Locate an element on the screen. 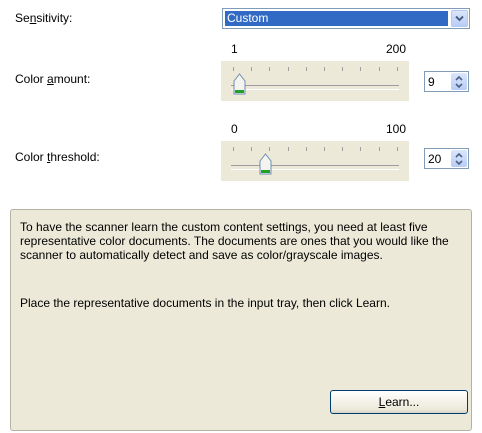 Image resolution: width=482 pixels, height=433 pixels. color-threshold-label: Color threshold: is located at coordinates (57, 157).